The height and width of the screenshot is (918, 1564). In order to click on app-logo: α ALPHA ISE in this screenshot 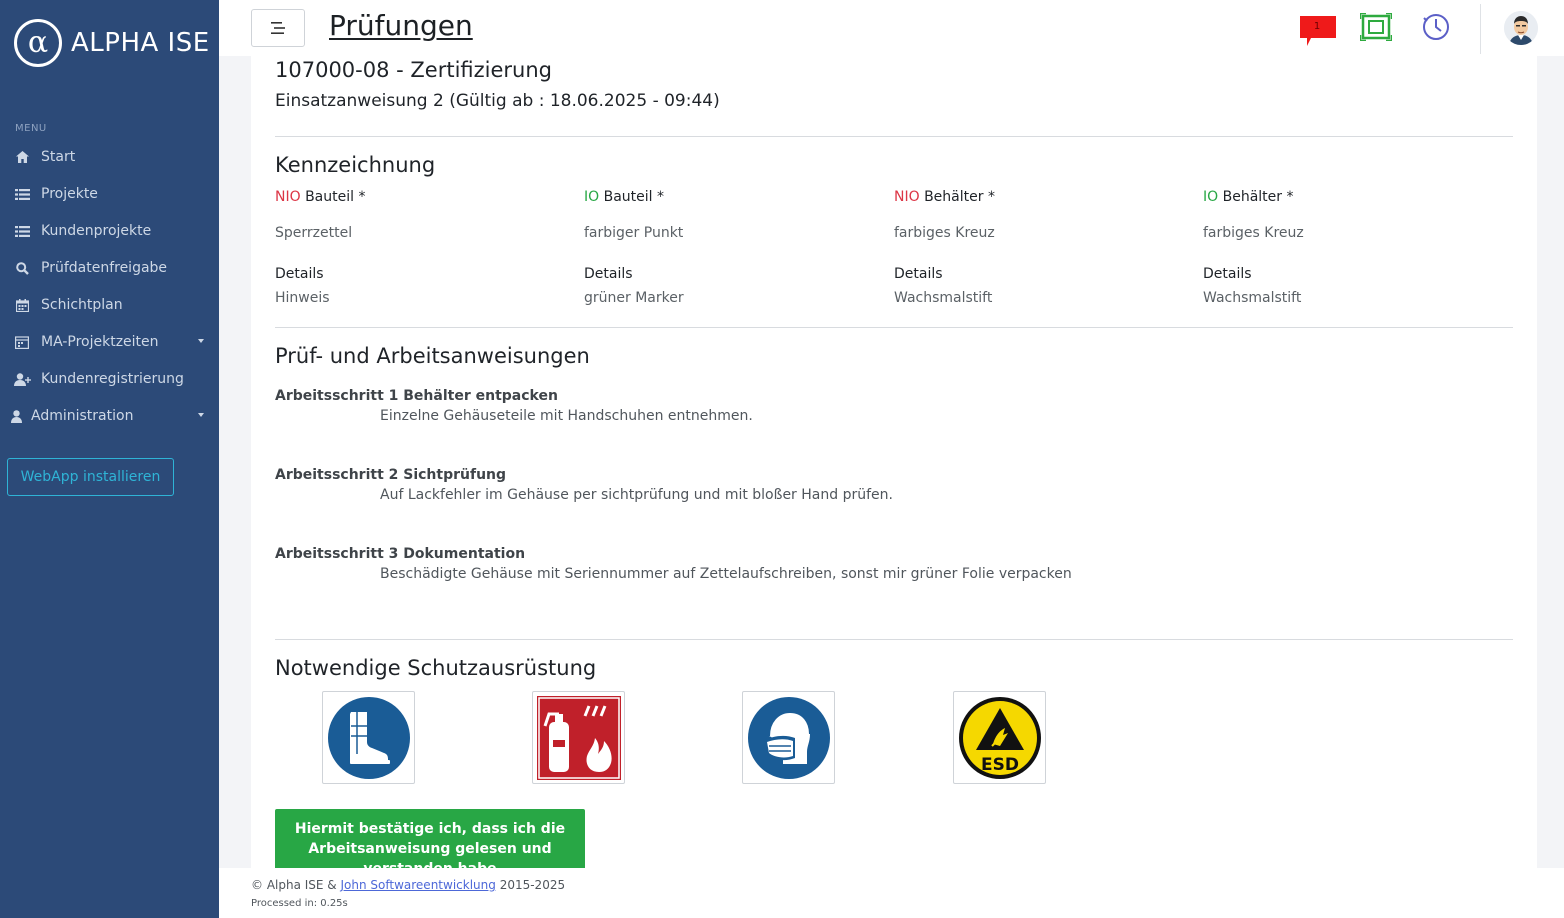, I will do `click(112, 43)`.